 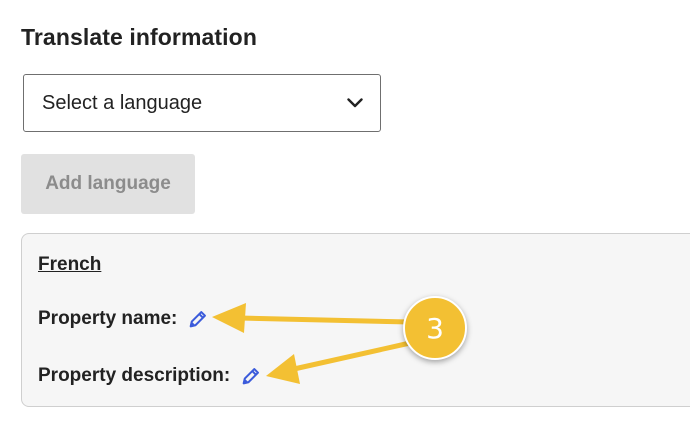 What do you see at coordinates (69, 265) in the screenshot?
I see `language-link-french: French` at bounding box center [69, 265].